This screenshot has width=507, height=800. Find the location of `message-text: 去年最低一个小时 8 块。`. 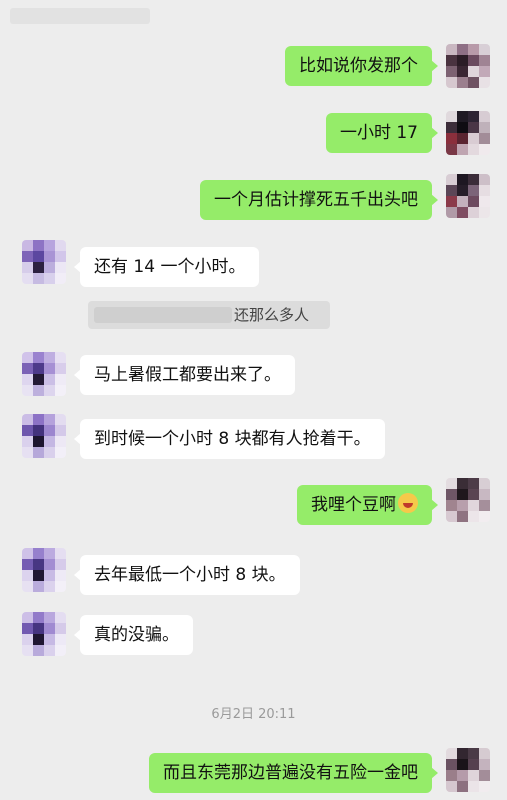

message-text: 去年最低一个小时 8 块。 is located at coordinates (190, 575).